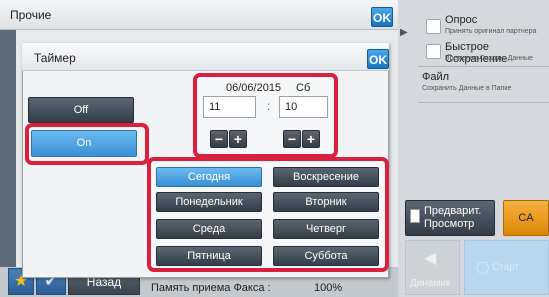 The height and width of the screenshot is (297, 549). Describe the element at coordinates (303, 88) in the screenshot. I see `weekday-display: Сб` at that location.